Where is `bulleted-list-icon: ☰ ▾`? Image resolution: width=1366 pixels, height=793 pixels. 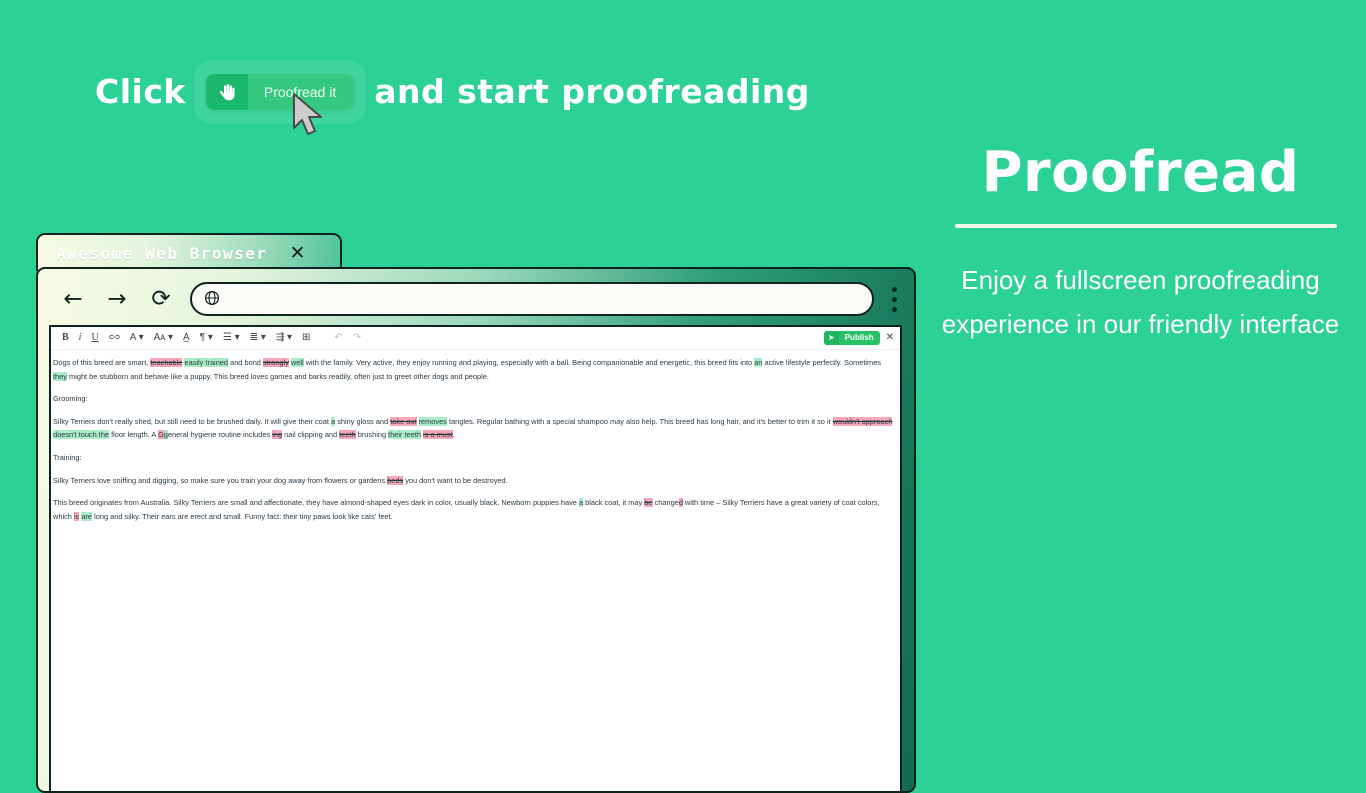
bulleted-list-icon: ☰ ▾ is located at coordinates (231, 338).